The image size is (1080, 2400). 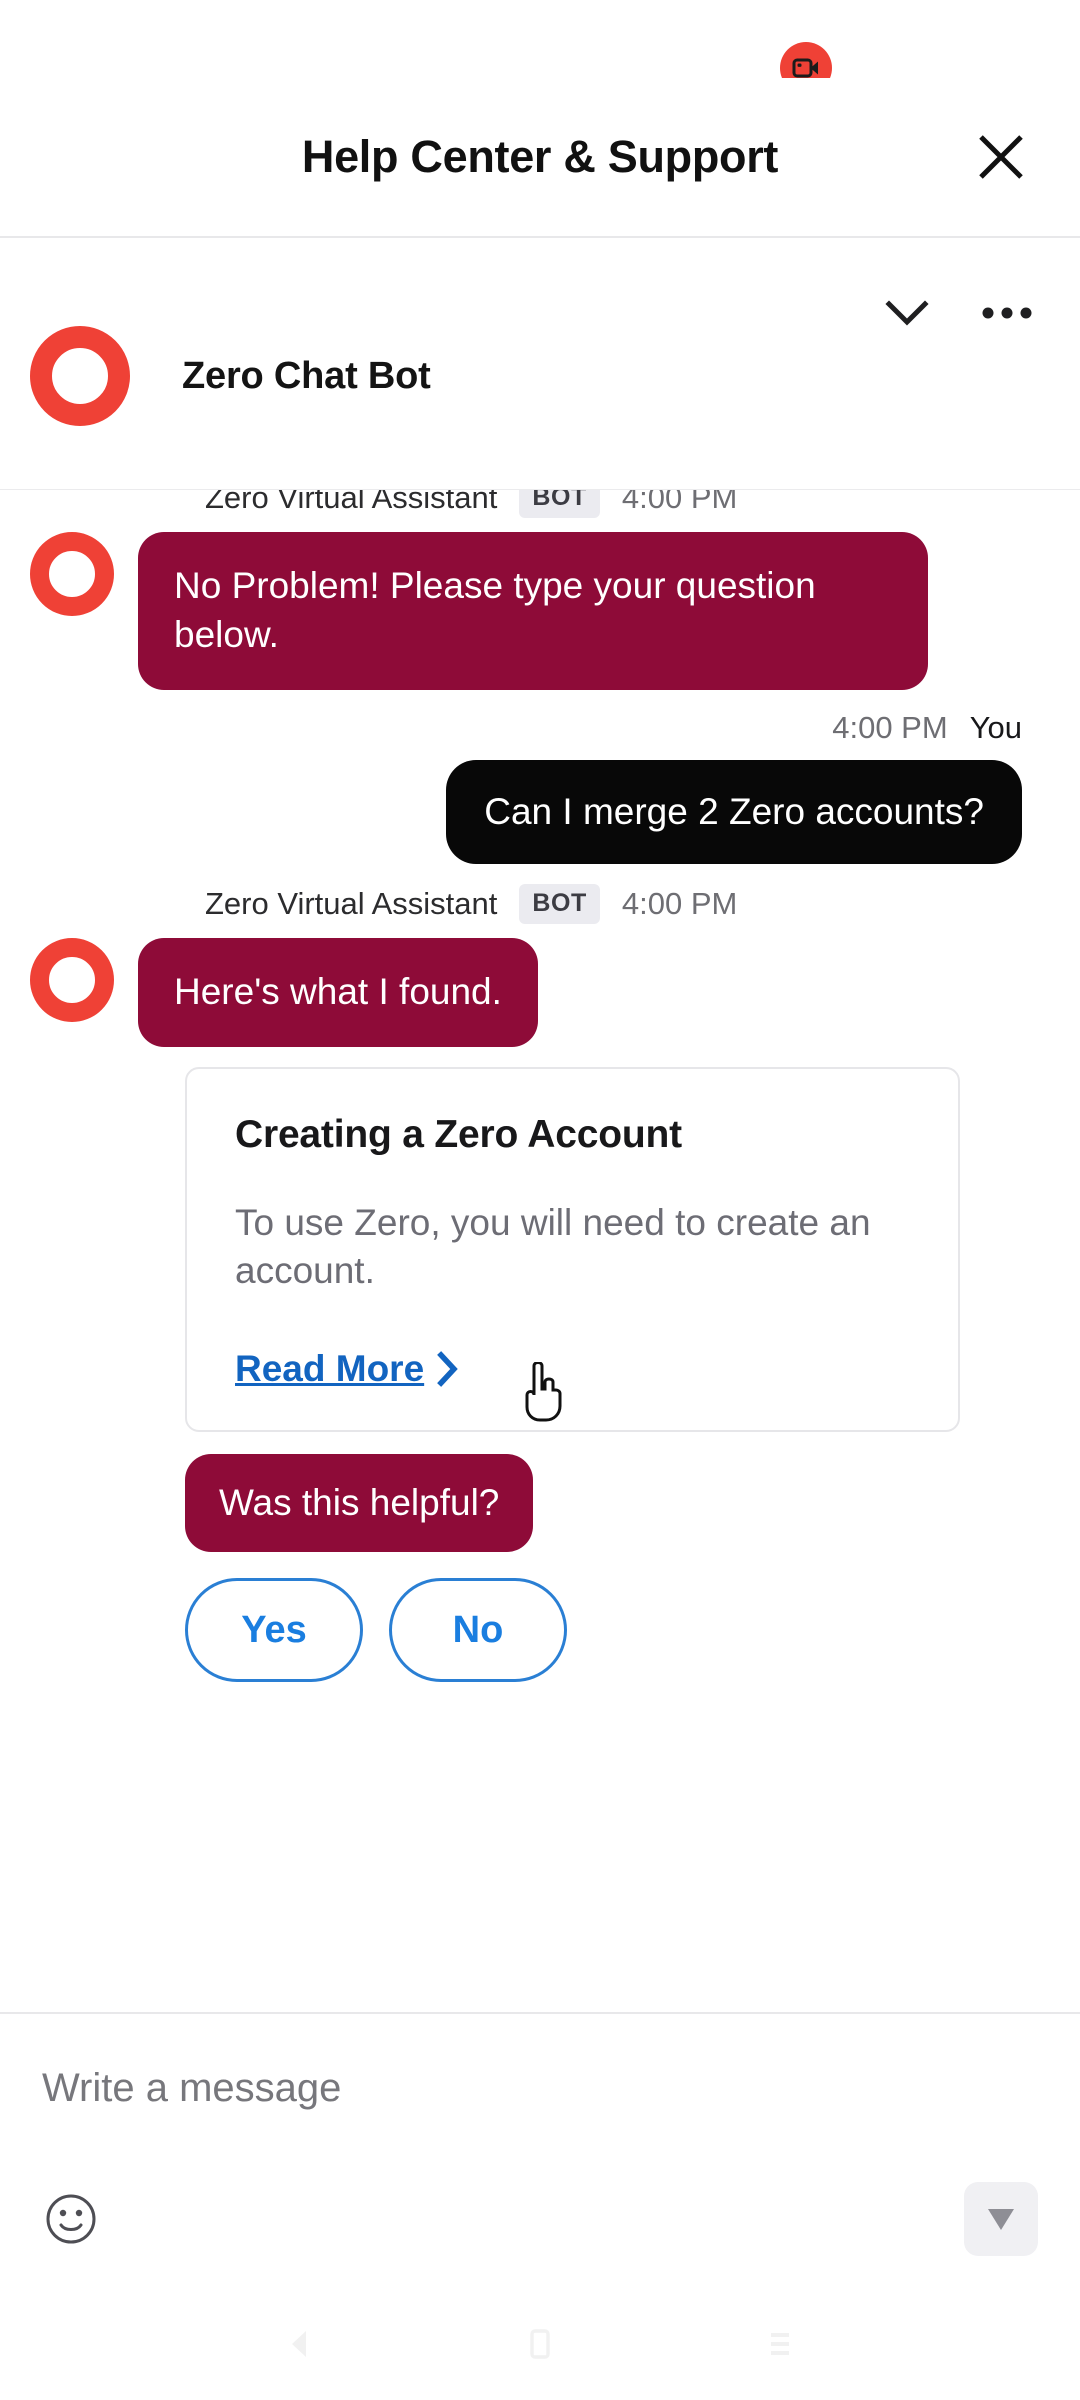 What do you see at coordinates (1007, 313) in the screenshot?
I see `more-options-icon` at bounding box center [1007, 313].